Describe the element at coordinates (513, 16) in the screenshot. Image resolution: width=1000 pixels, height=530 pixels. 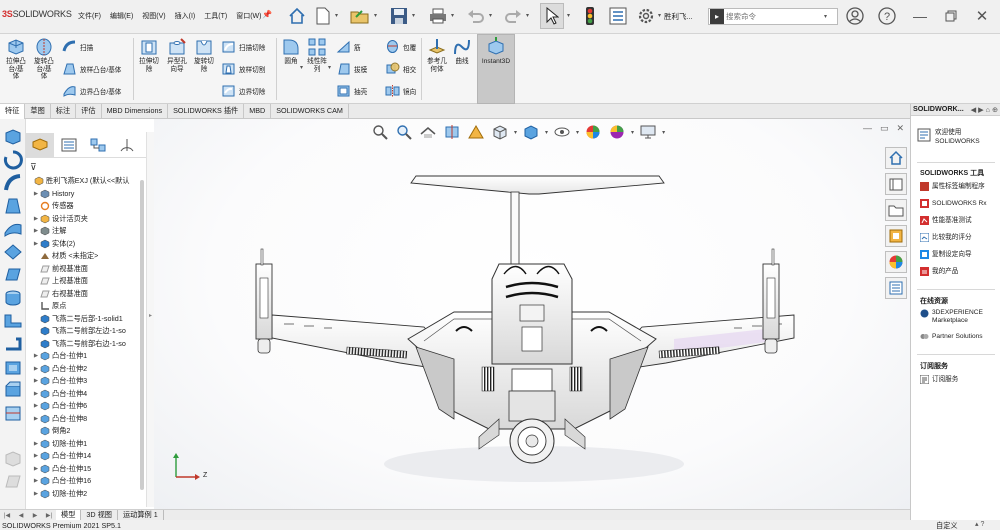
I see `redo-icon` at that location.